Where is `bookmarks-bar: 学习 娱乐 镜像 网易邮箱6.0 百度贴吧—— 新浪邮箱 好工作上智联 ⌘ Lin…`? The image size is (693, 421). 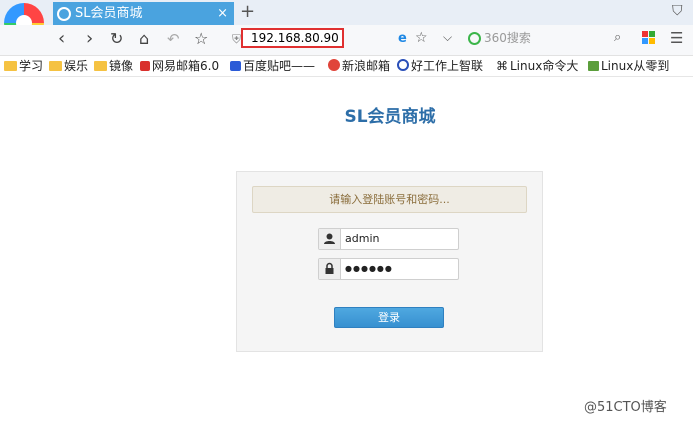 bookmarks-bar: 学习 娱乐 镜像 网易邮箱6.0 百度贴吧—— 新浪邮箱 好工作上智联 ⌘ Lin… is located at coordinates (346, 66).